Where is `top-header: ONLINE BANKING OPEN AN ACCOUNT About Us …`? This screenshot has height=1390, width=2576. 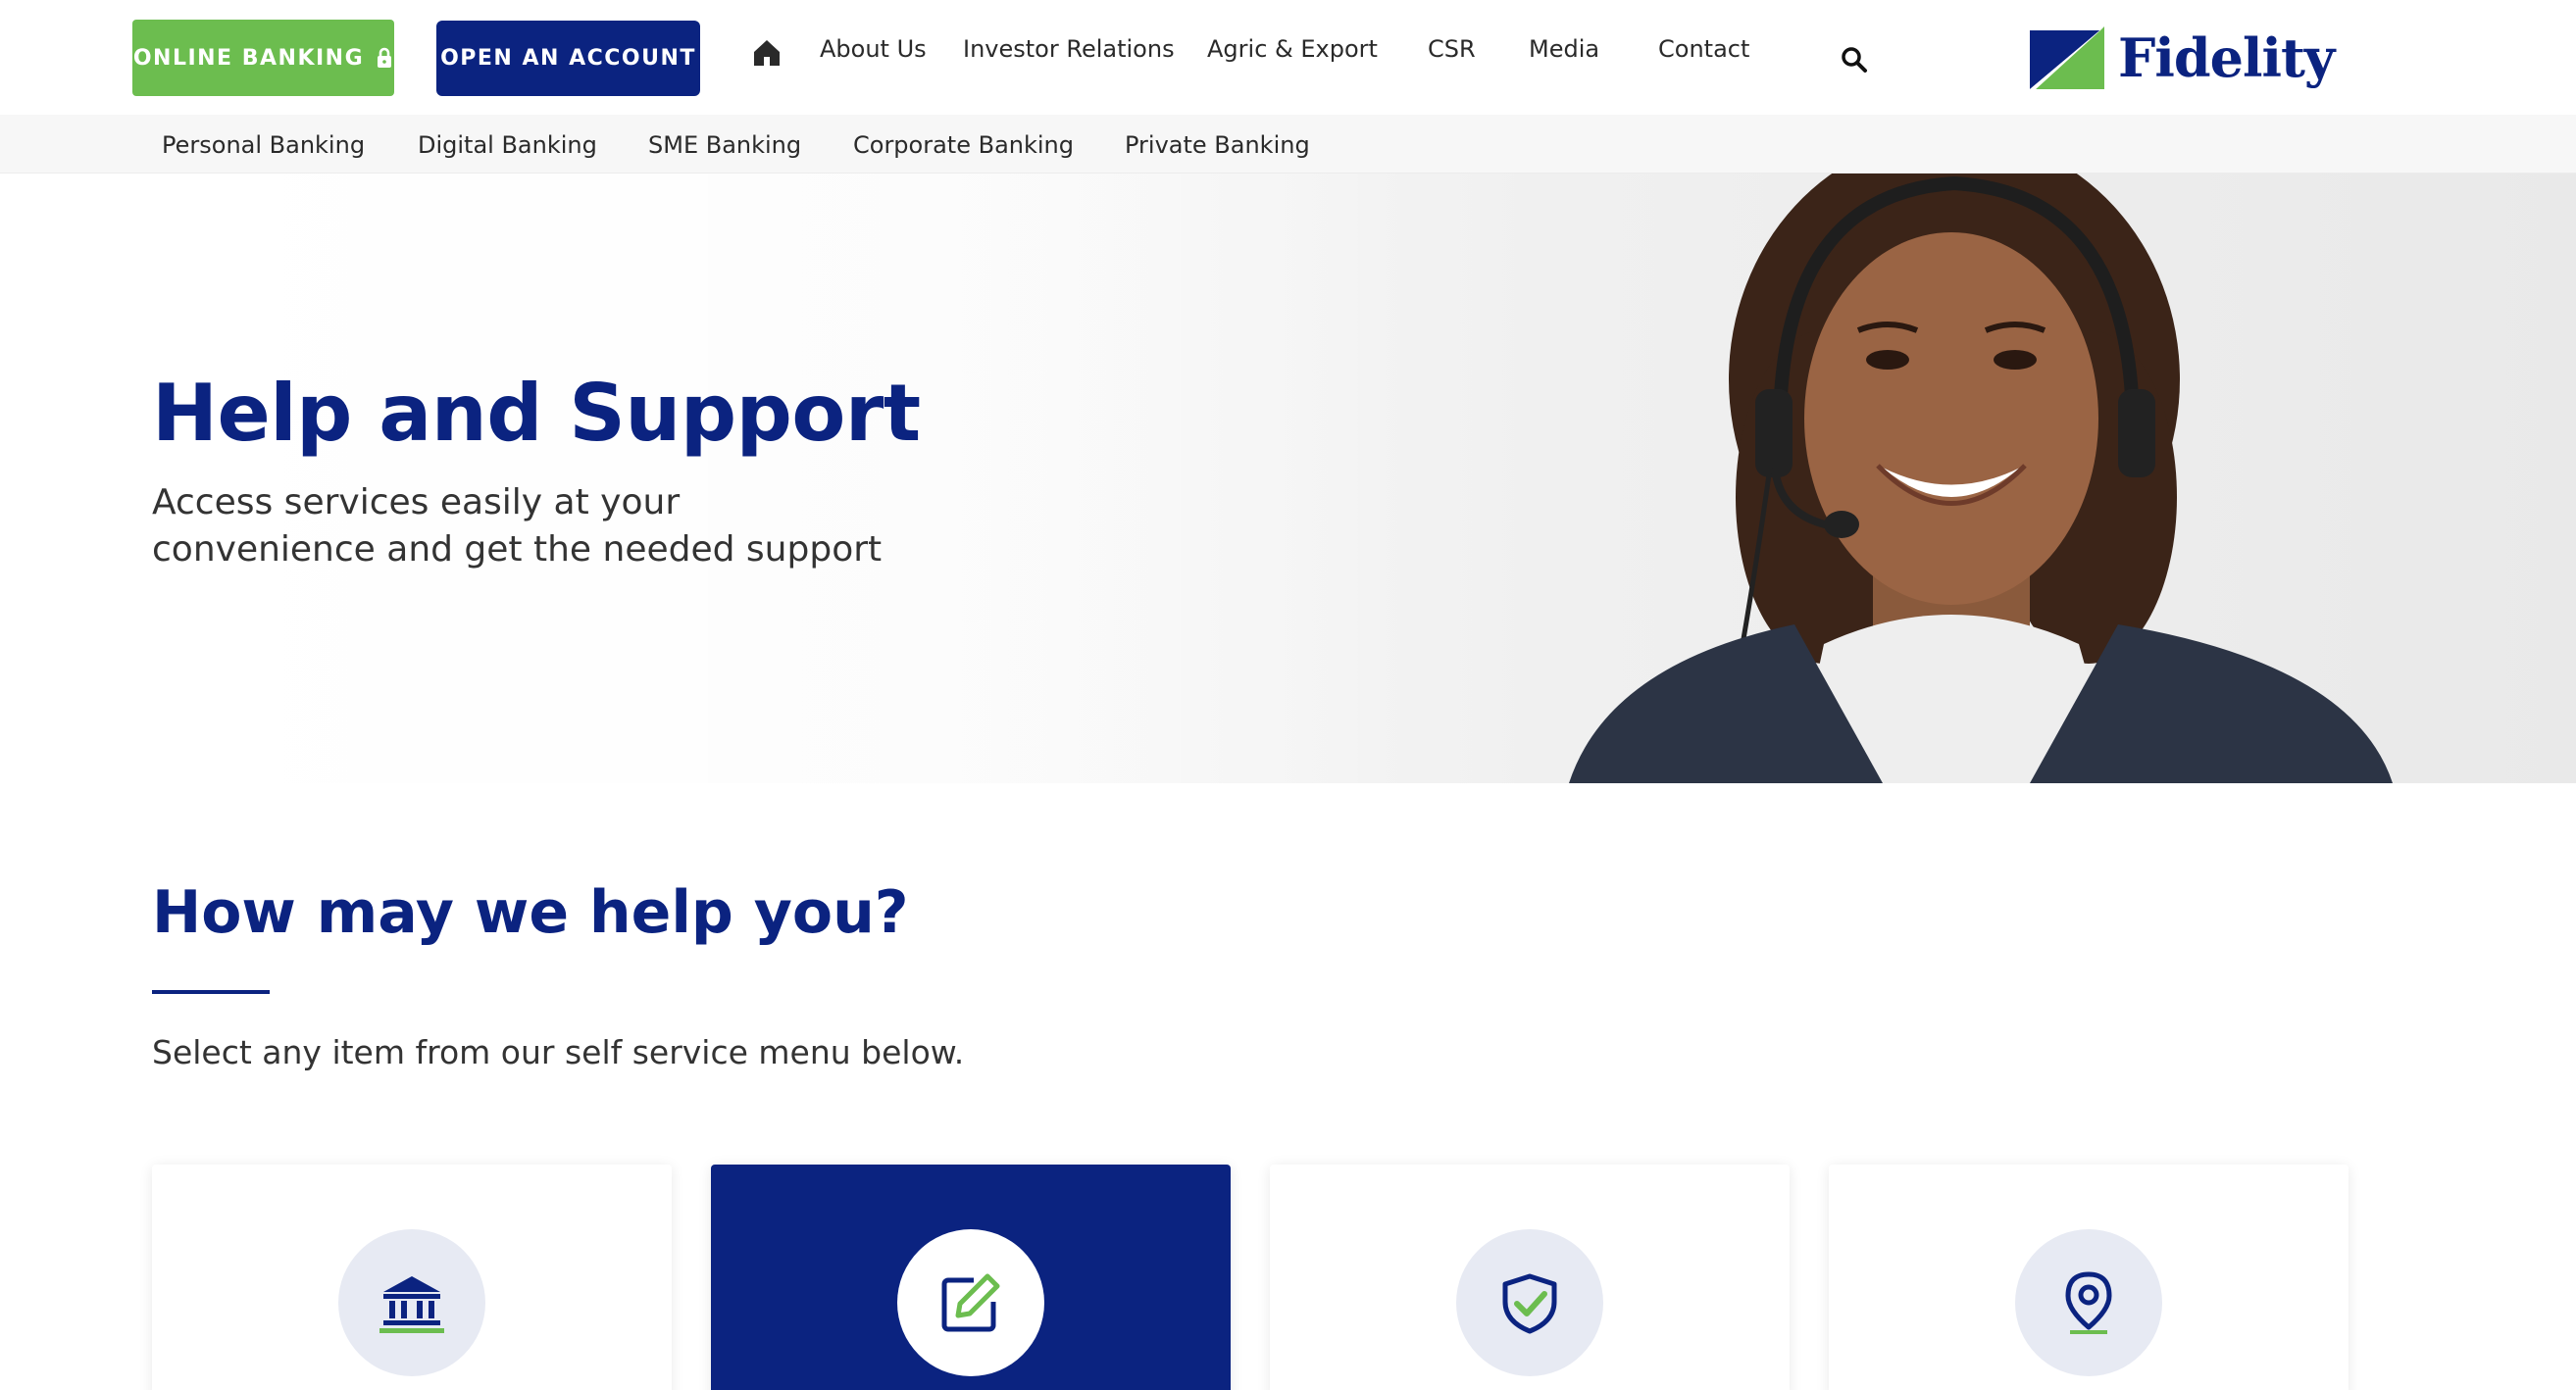
top-header: ONLINE BANKING OPEN AN ACCOUNT About Us … is located at coordinates (1288, 57).